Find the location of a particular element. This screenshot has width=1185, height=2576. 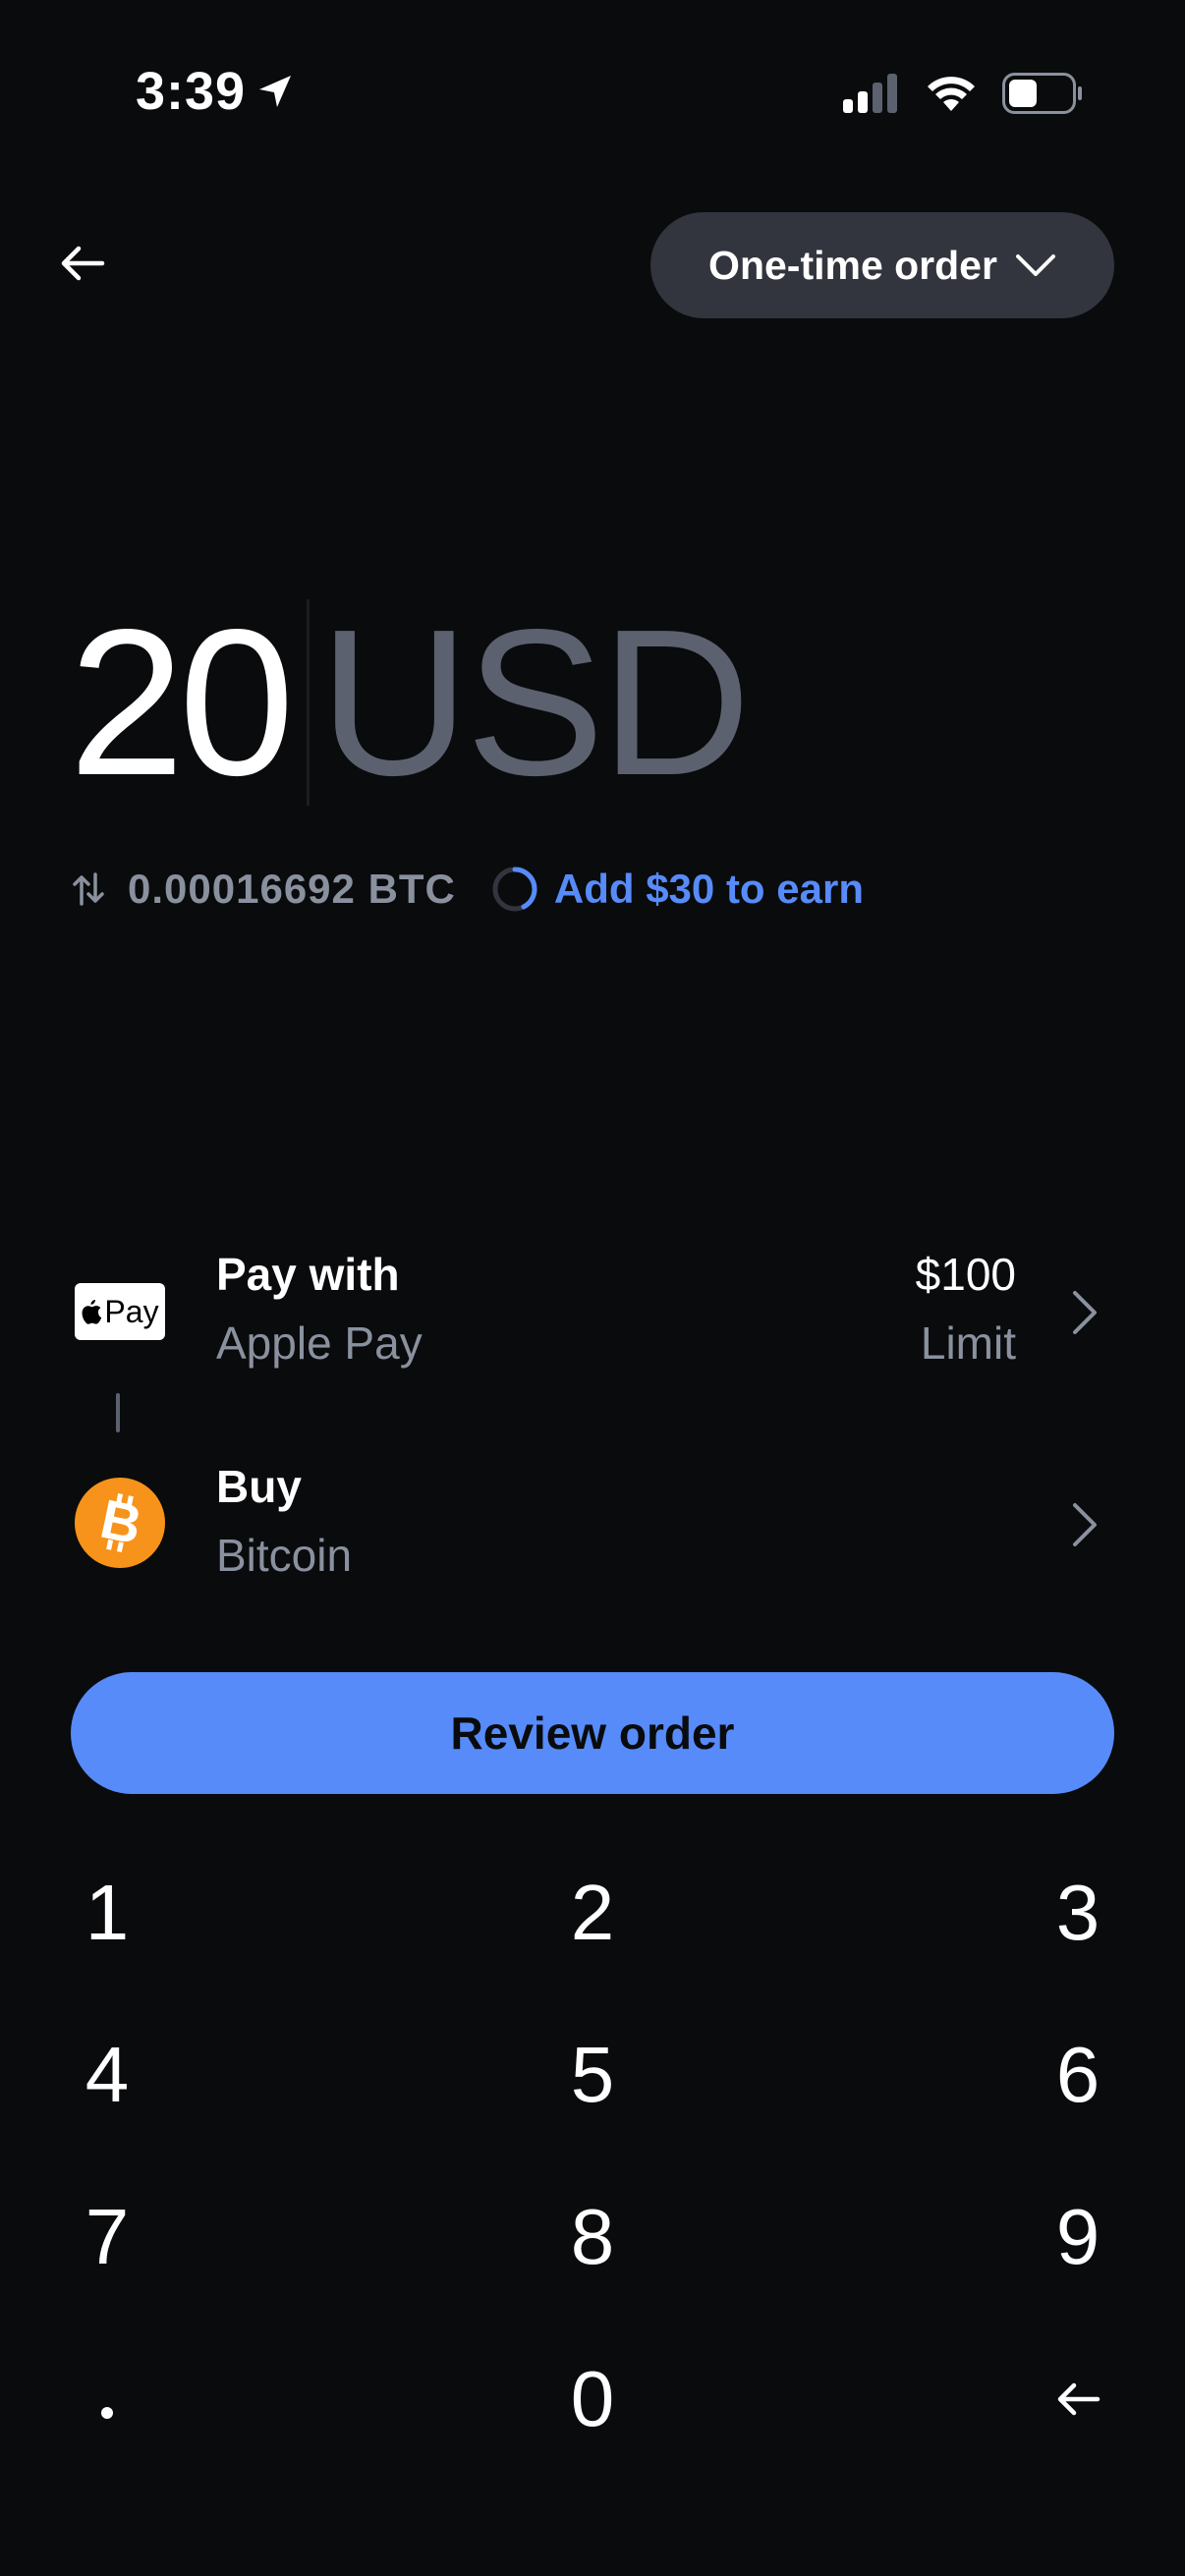

status-time: 3:39 is located at coordinates (192, 91).